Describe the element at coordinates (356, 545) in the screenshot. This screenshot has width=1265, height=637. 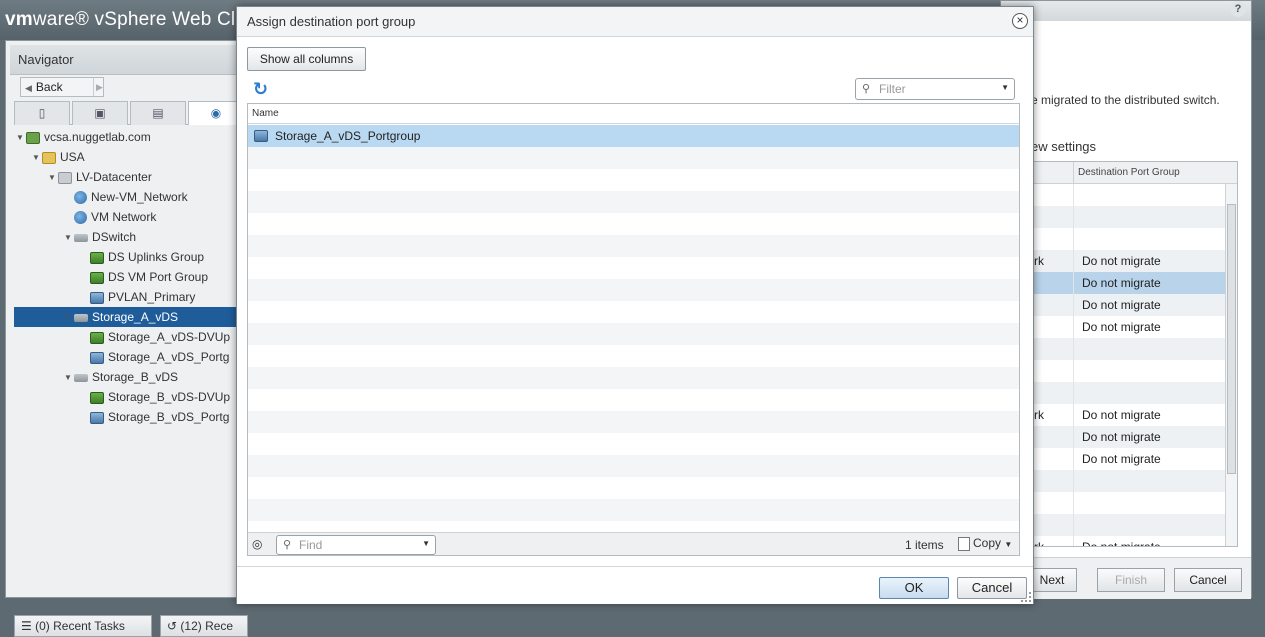
I see `find-input: ⚲ Find ▼` at that location.